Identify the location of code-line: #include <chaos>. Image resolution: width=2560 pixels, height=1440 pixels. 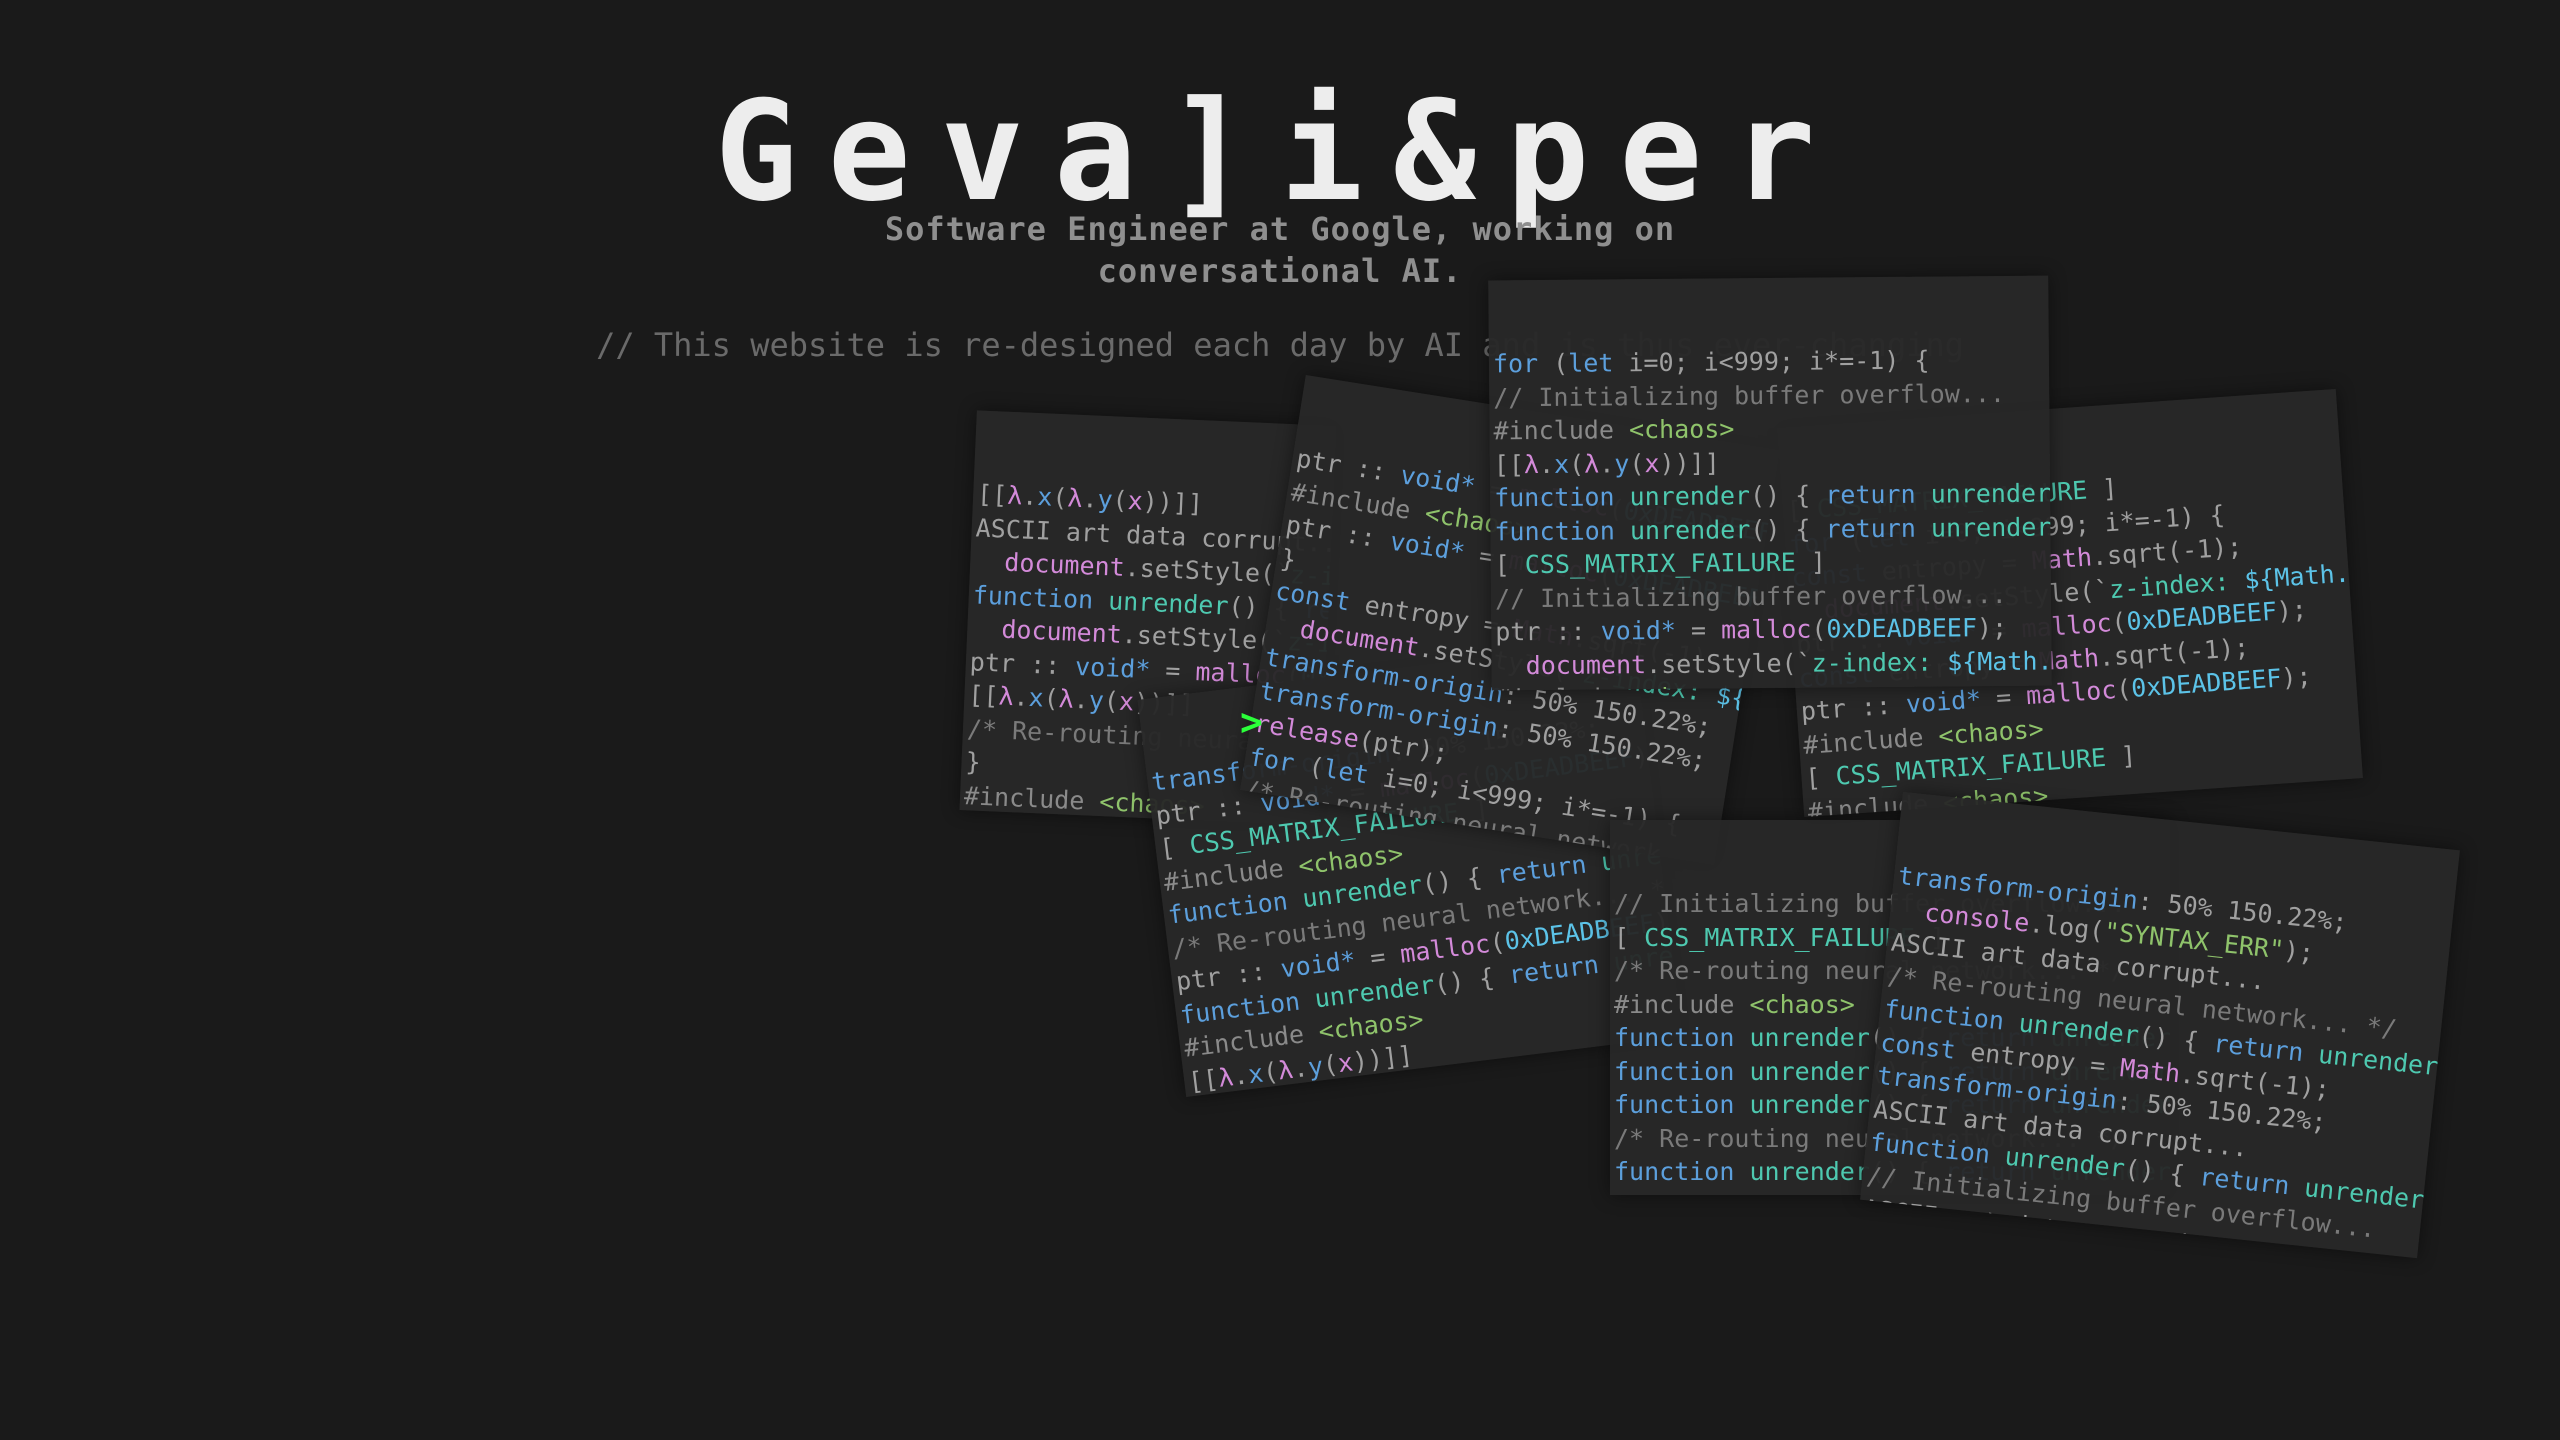
(1614, 430).